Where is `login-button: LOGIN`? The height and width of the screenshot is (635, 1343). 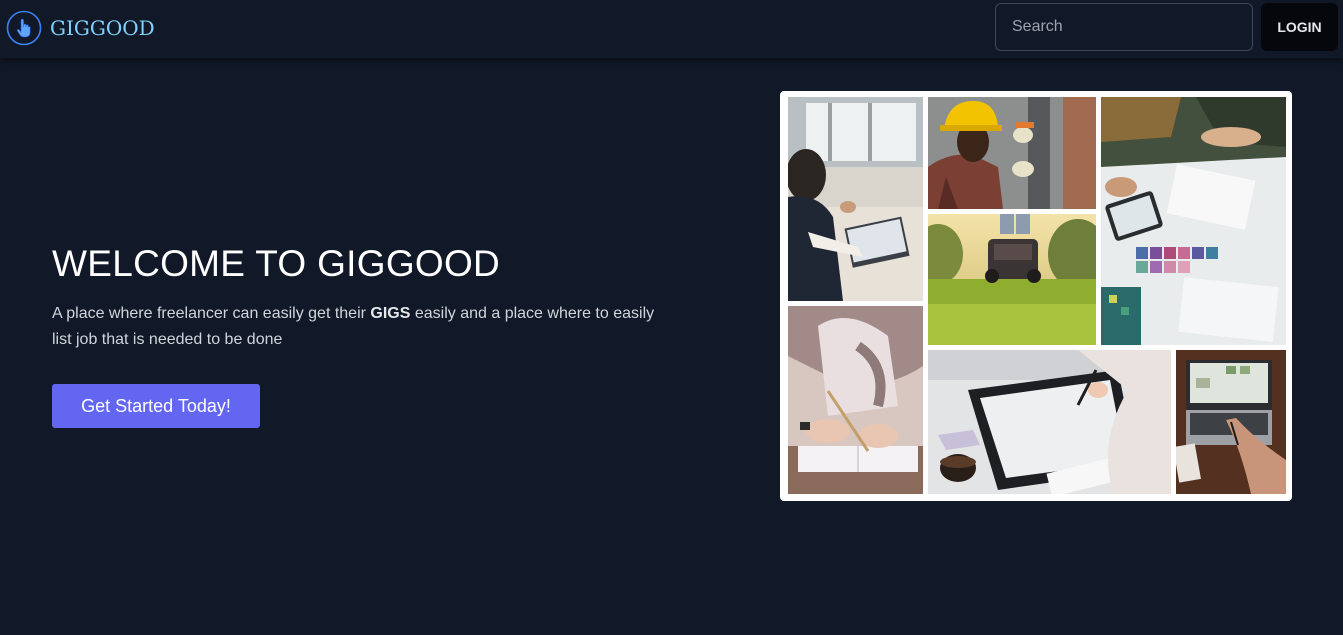 login-button: LOGIN is located at coordinates (1299, 27).